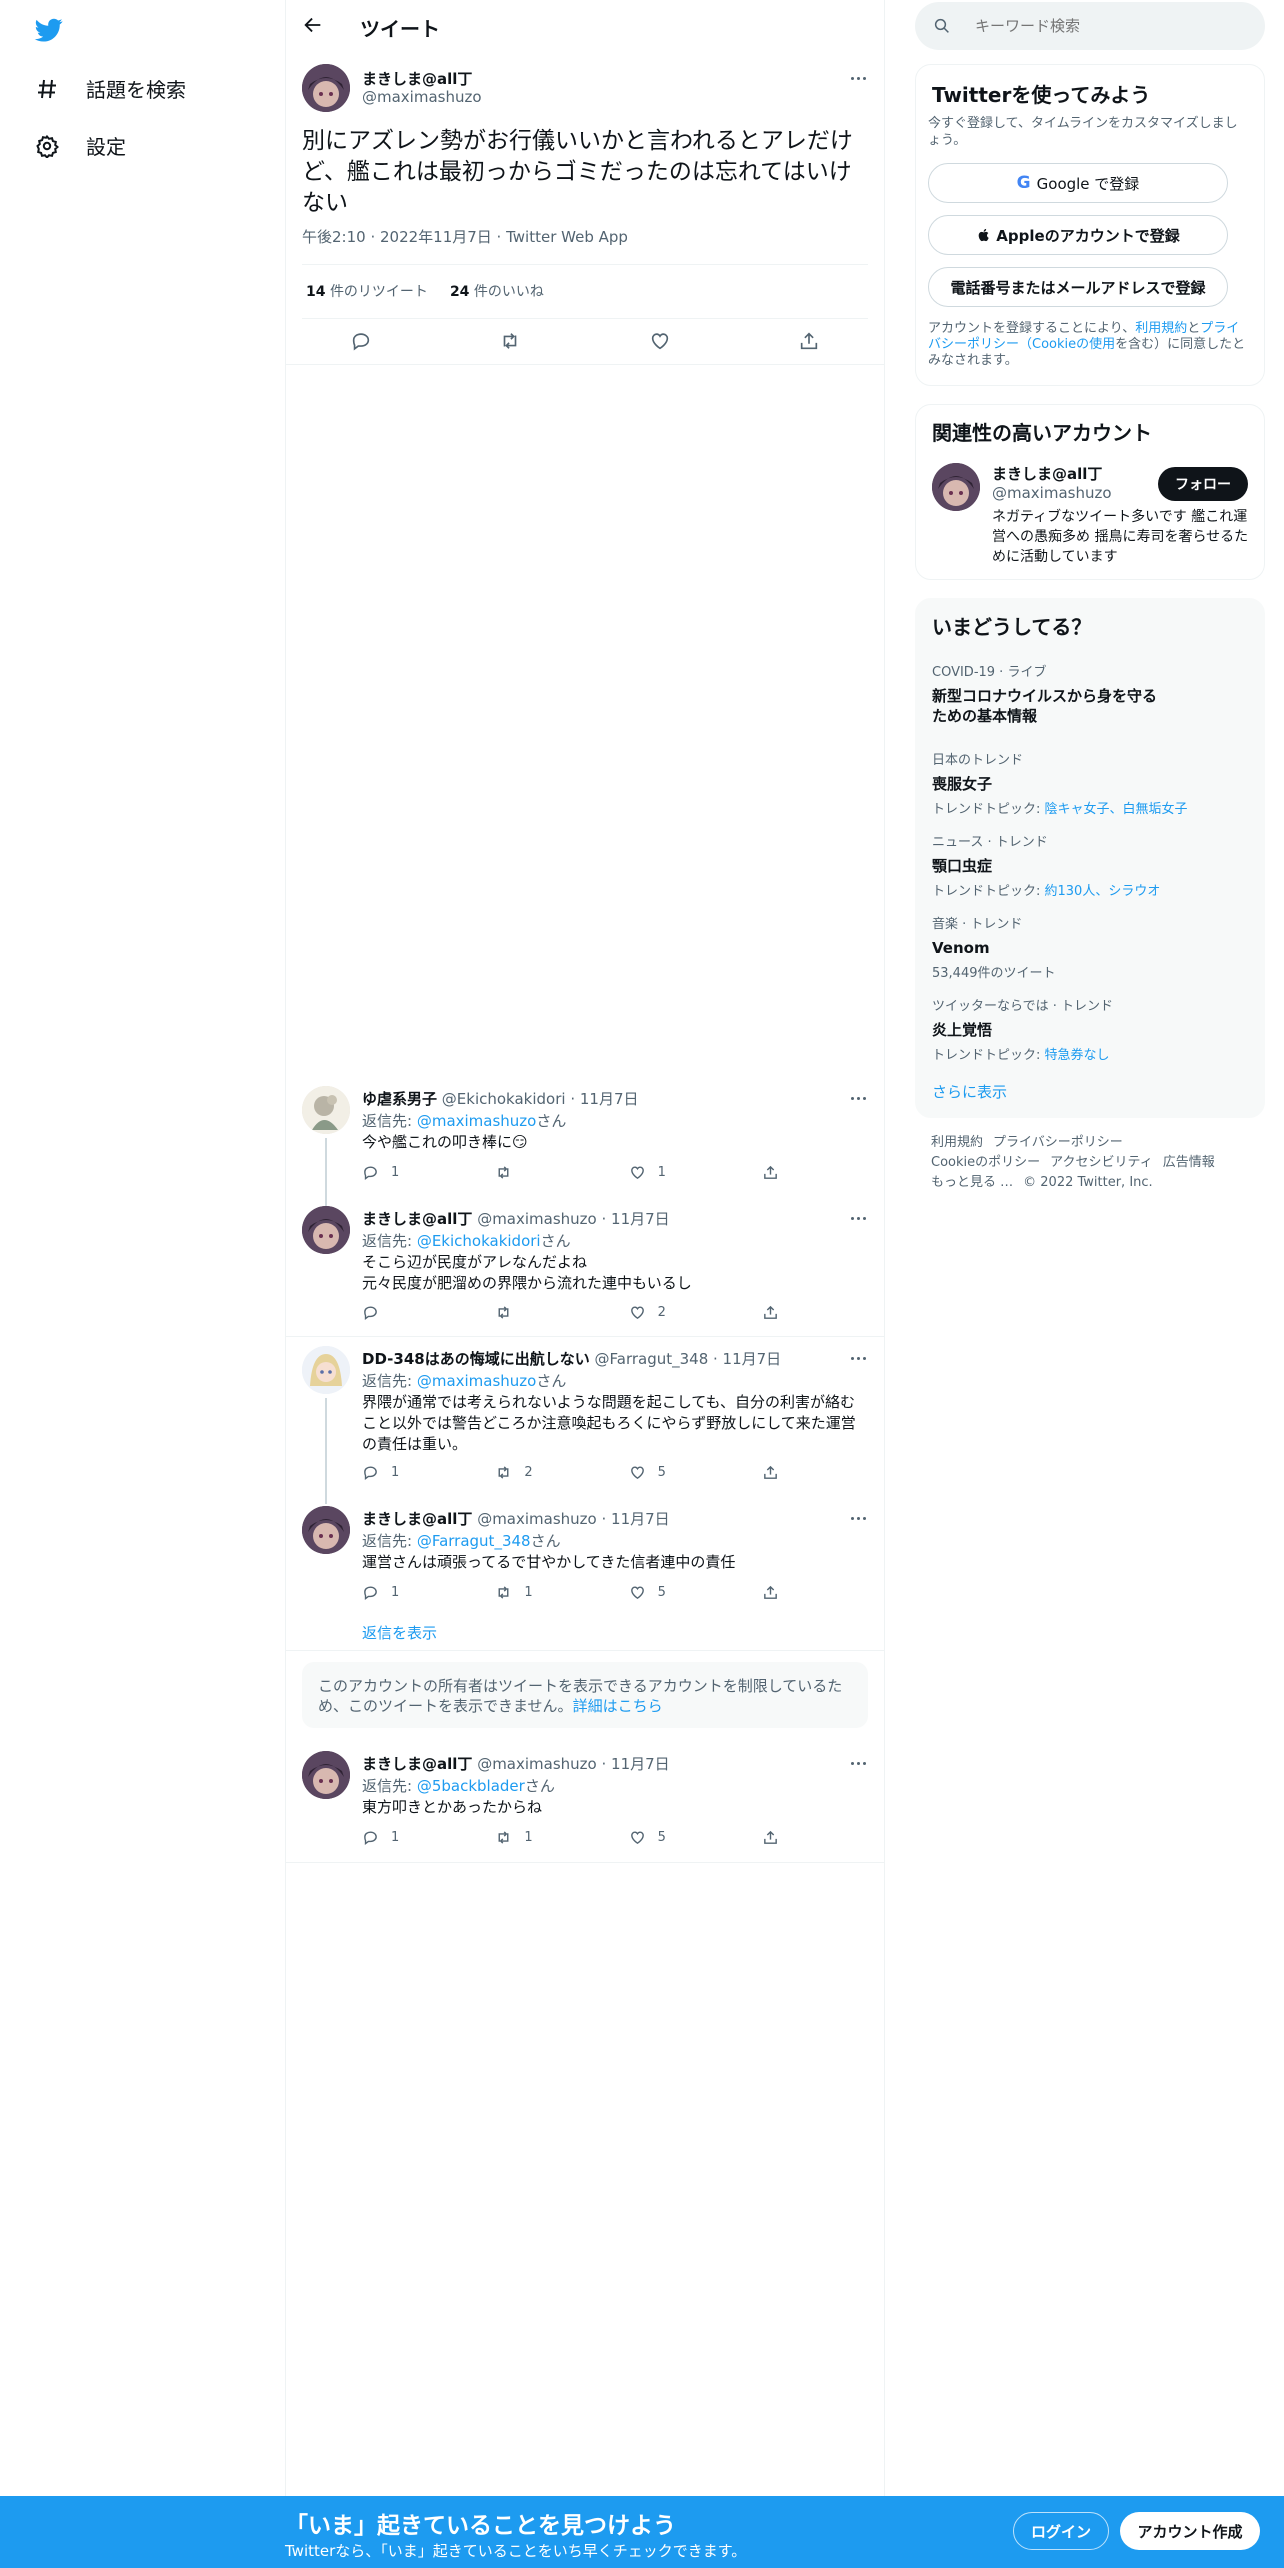 The width and height of the screenshot is (1284, 2568). Describe the element at coordinates (1103, 26) in the screenshot. I see `search-input` at that location.